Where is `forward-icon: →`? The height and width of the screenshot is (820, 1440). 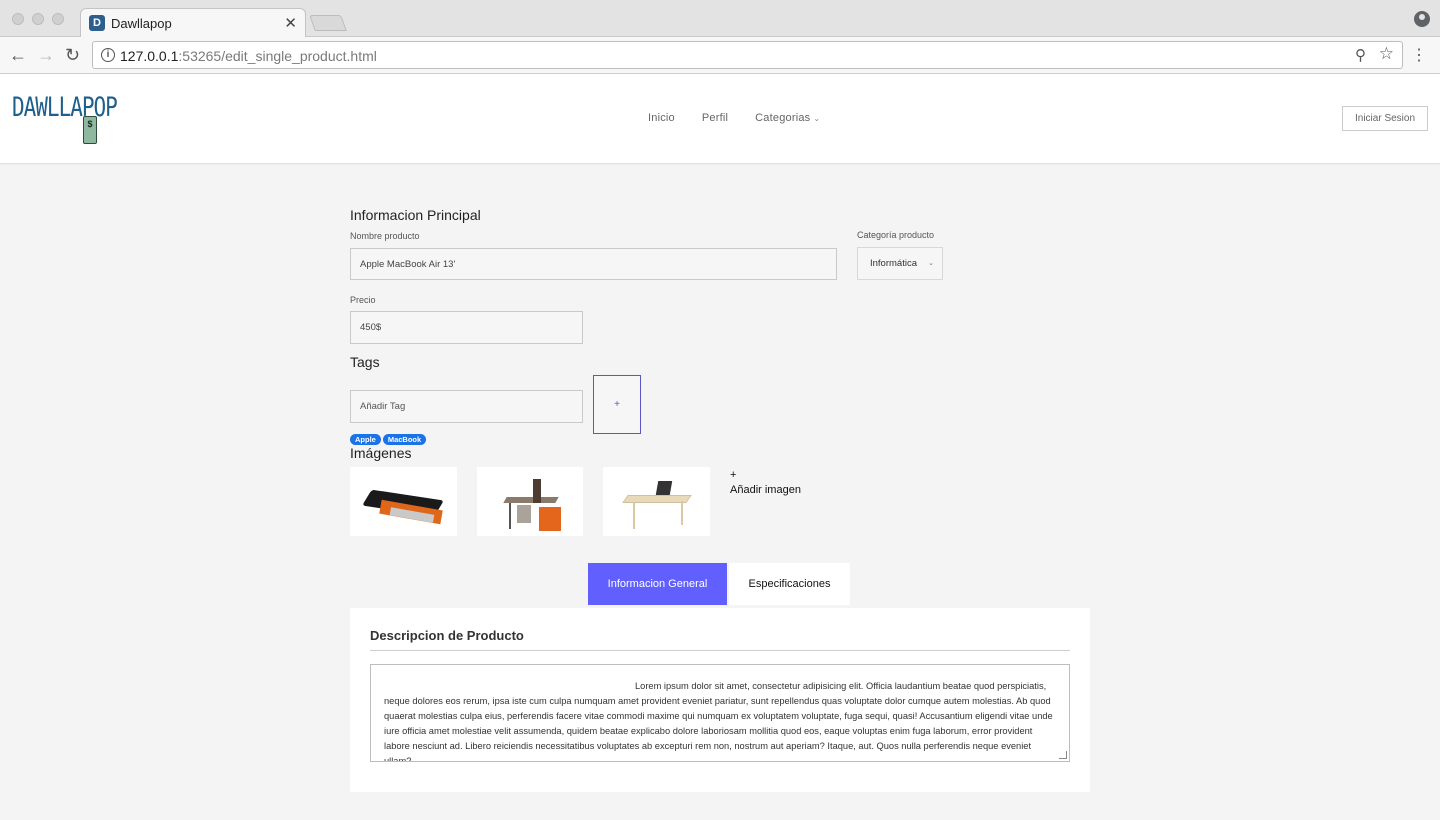 forward-icon: → is located at coordinates (46, 55).